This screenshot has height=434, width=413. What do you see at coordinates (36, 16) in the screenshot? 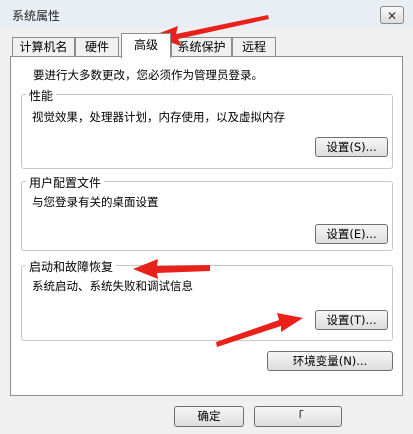
I see `window-title: 系统属性` at bounding box center [36, 16].